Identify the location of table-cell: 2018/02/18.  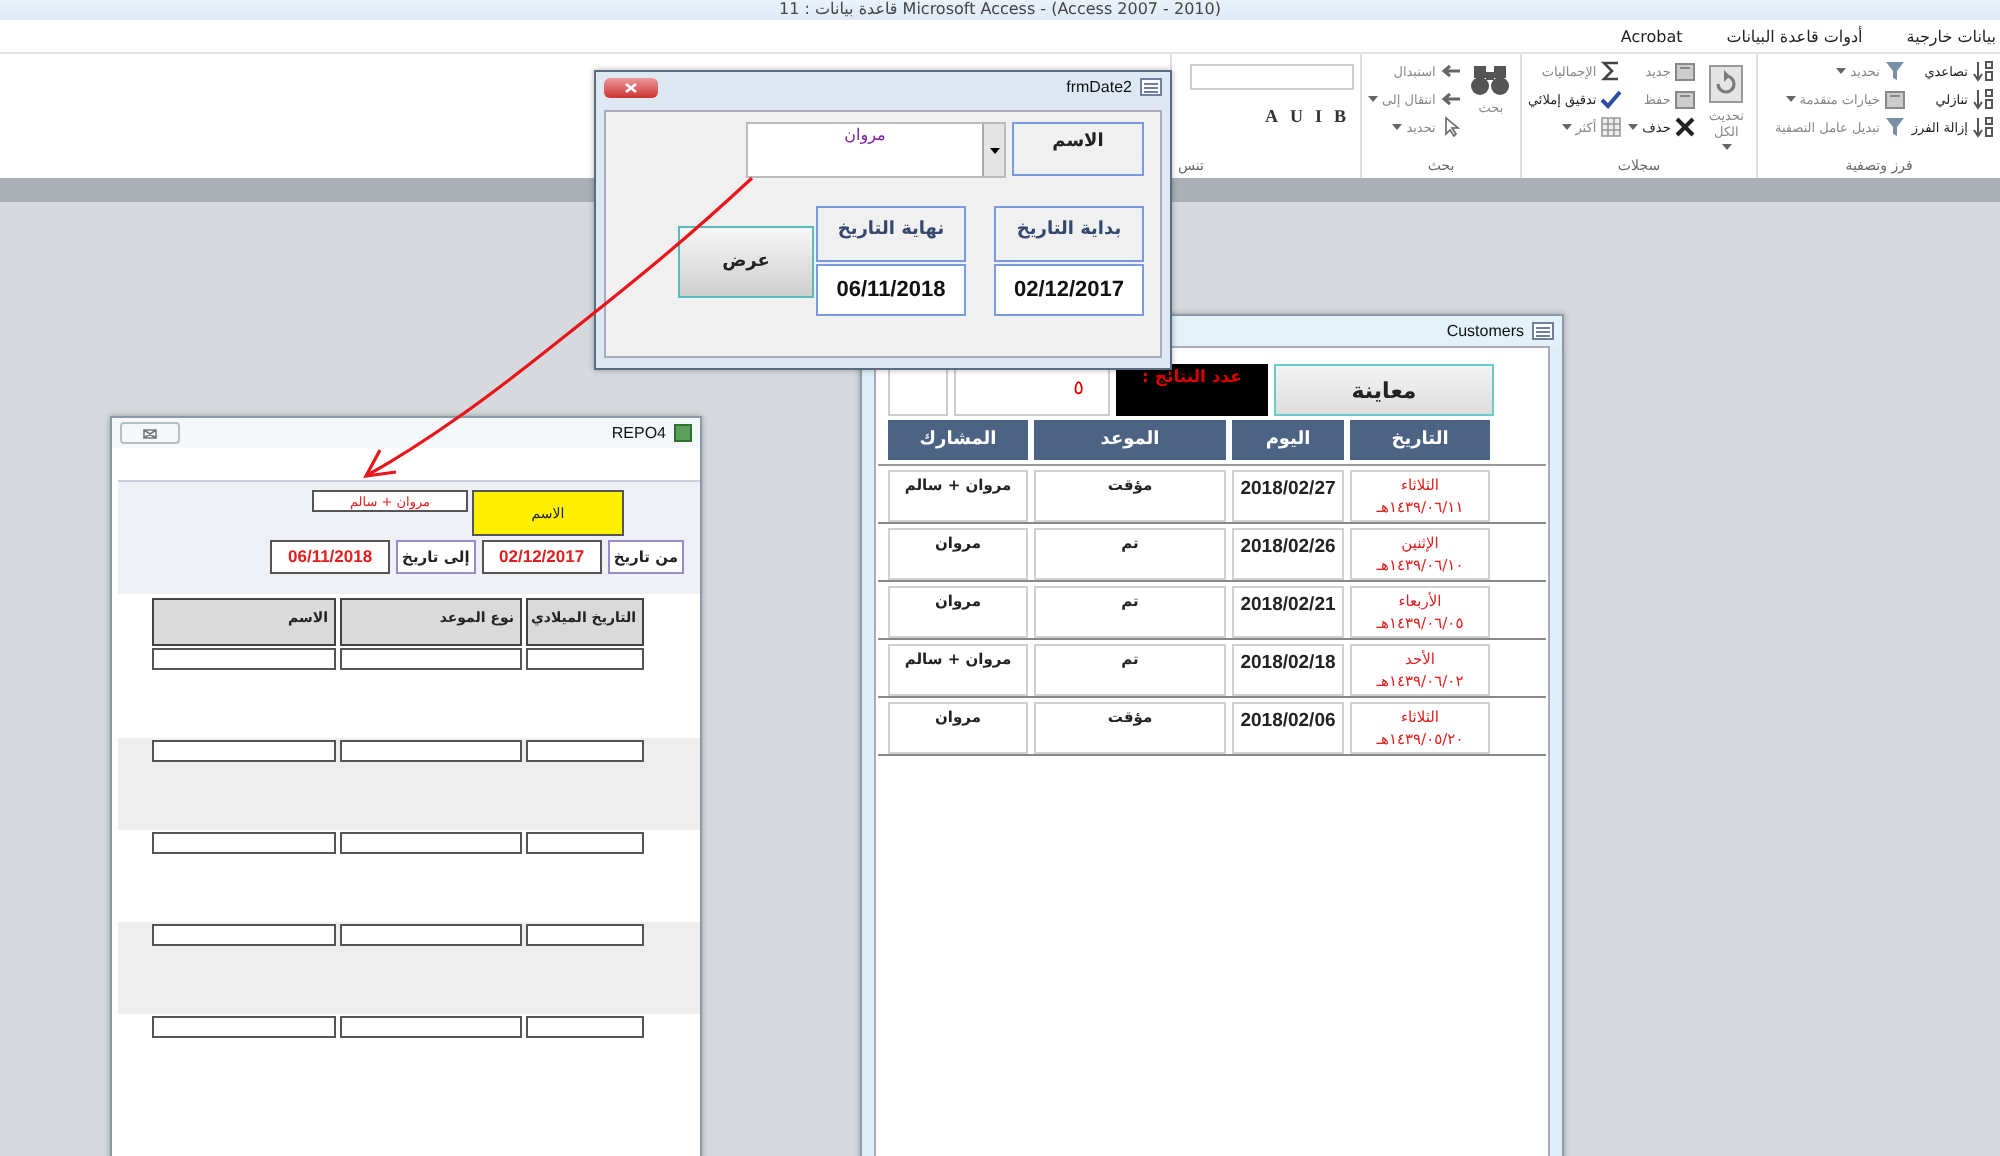
(1288, 670).